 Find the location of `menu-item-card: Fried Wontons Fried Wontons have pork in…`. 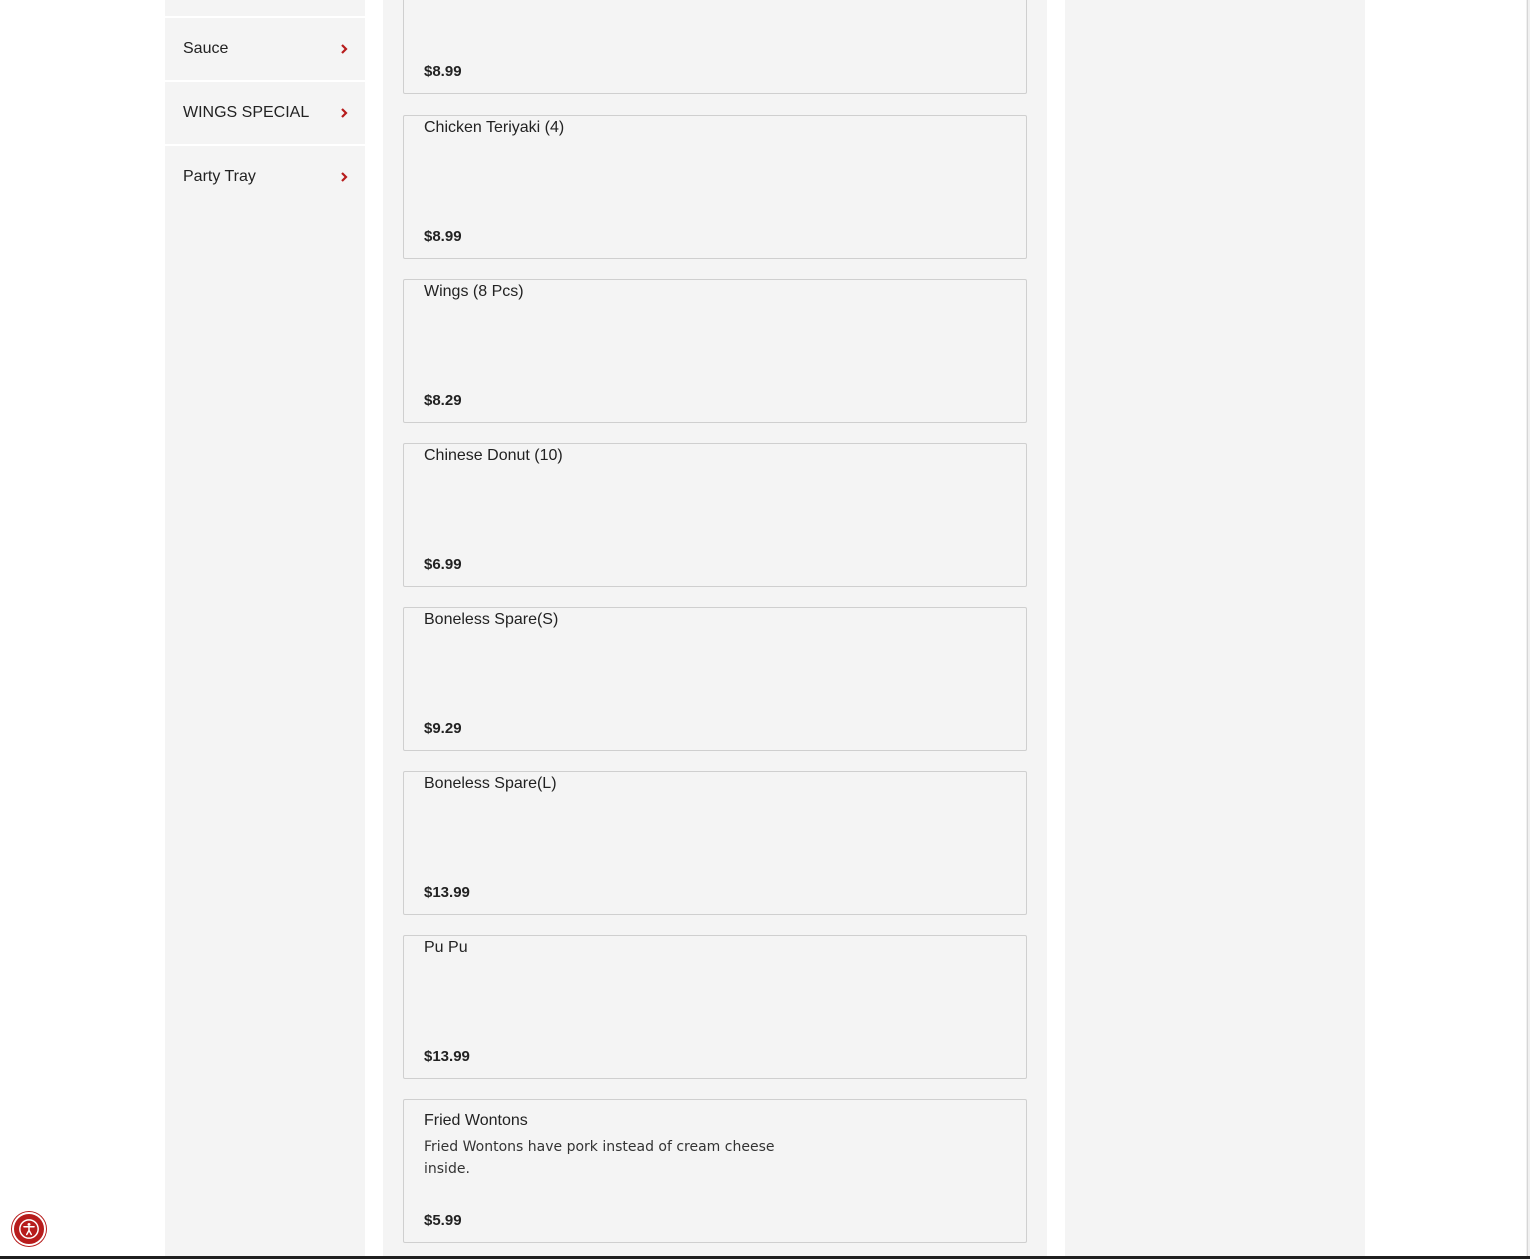

menu-item-card: Fried Wontons Fried Wontons have pork in… is located at coordinates (715, 1171).